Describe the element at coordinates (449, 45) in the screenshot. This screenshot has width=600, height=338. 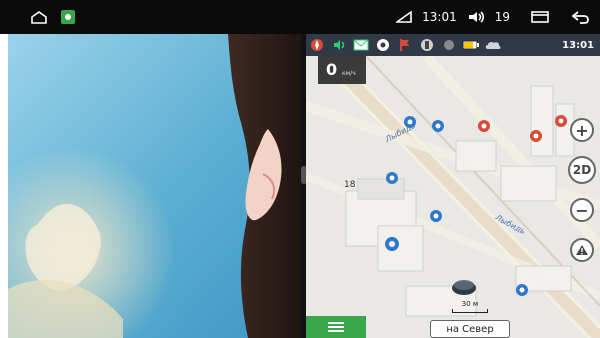
I see `dot-icon` at that location.